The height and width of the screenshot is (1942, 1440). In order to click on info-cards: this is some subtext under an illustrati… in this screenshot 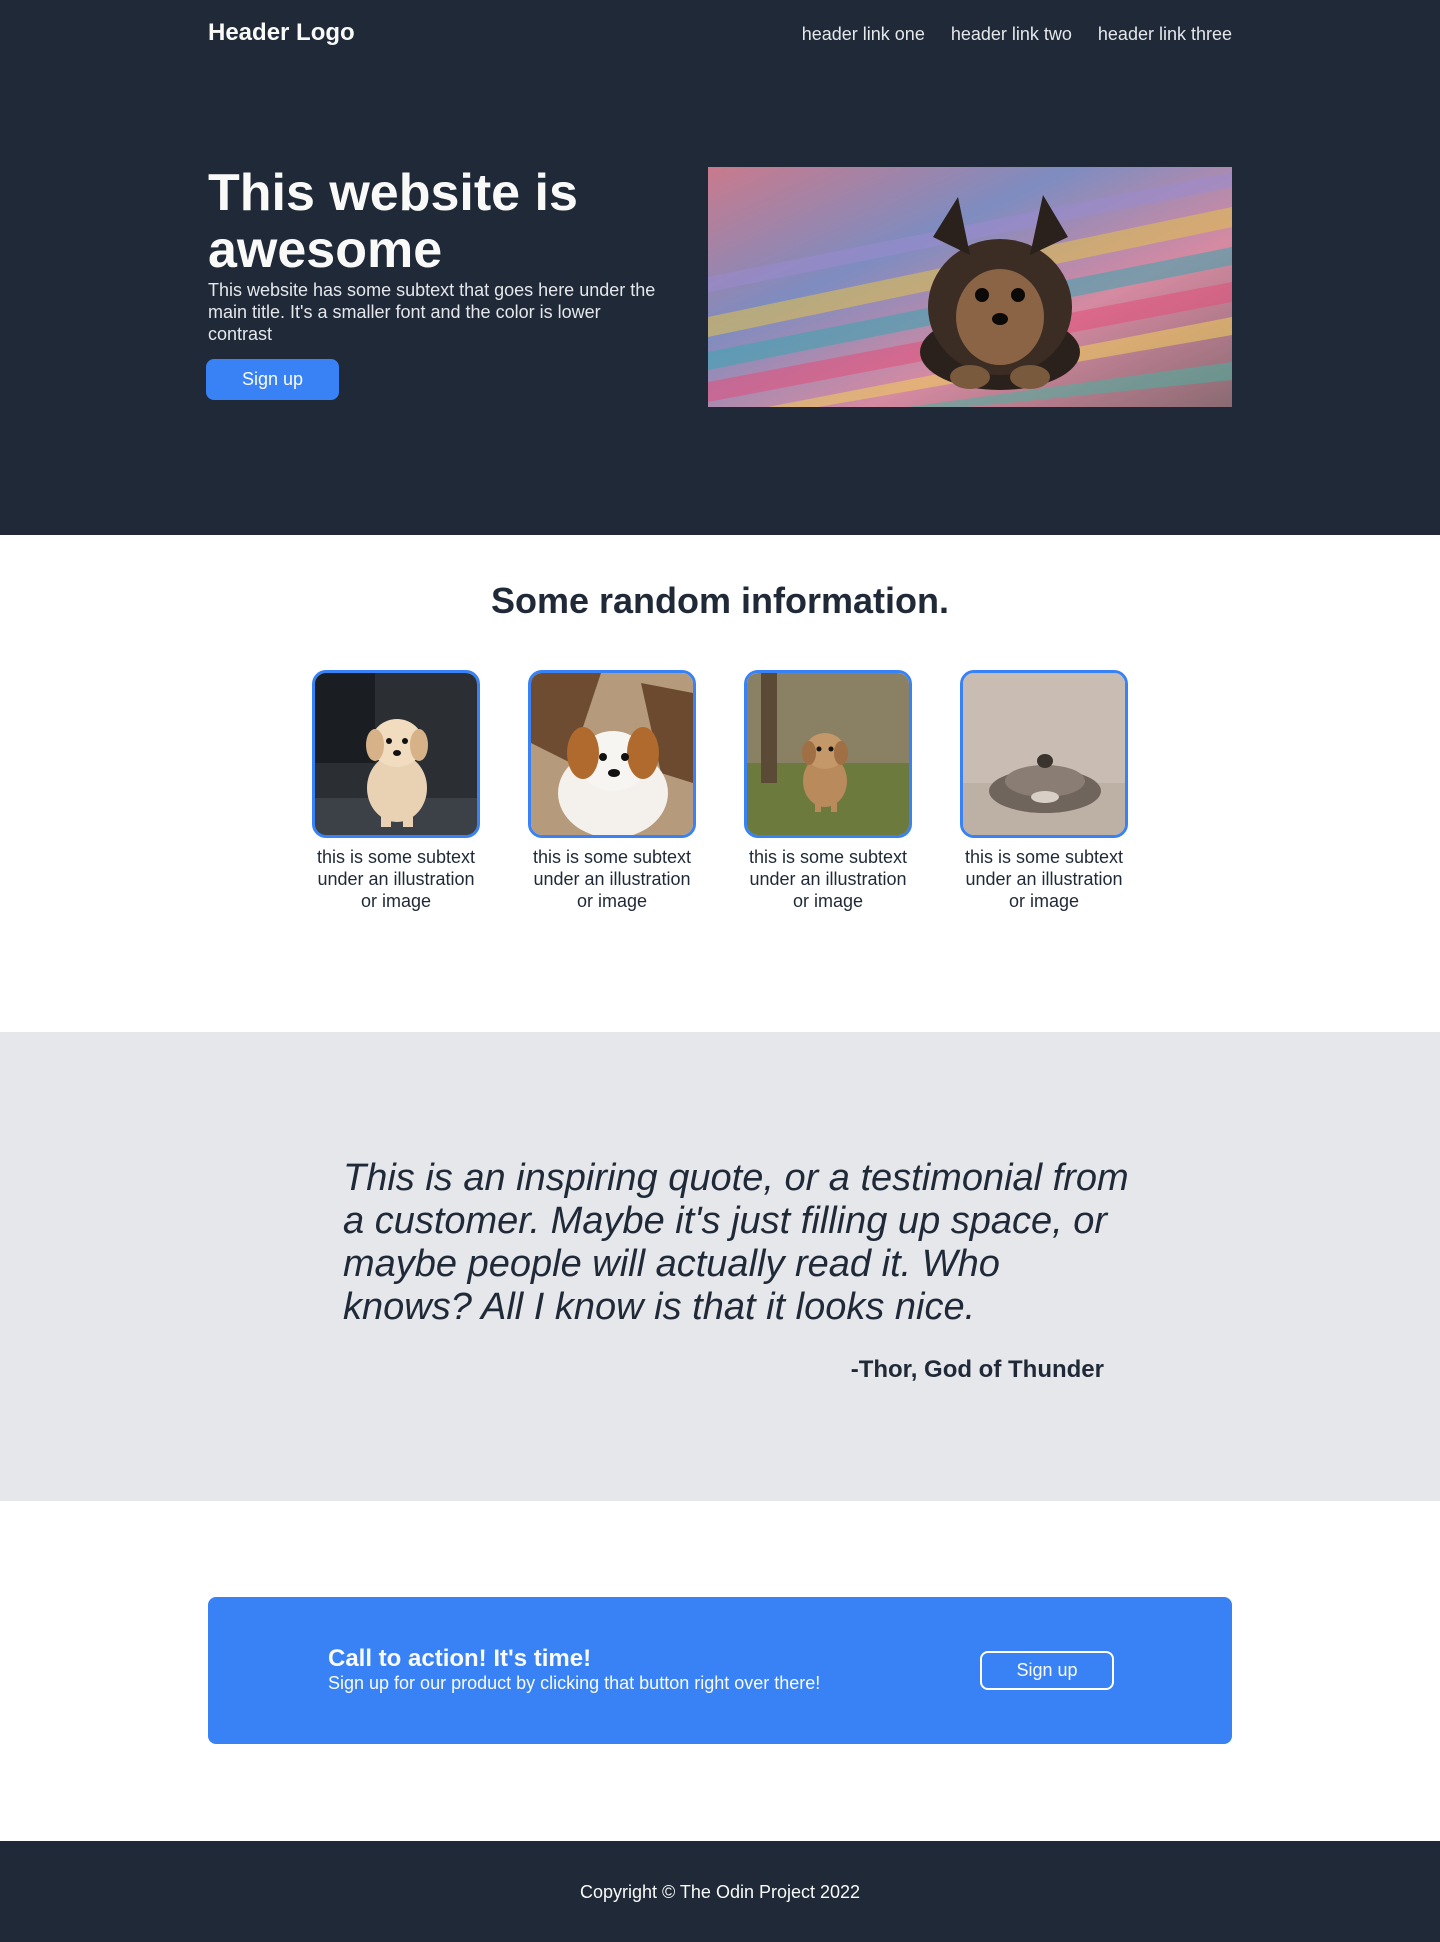, I will do `click(720, 791)`.